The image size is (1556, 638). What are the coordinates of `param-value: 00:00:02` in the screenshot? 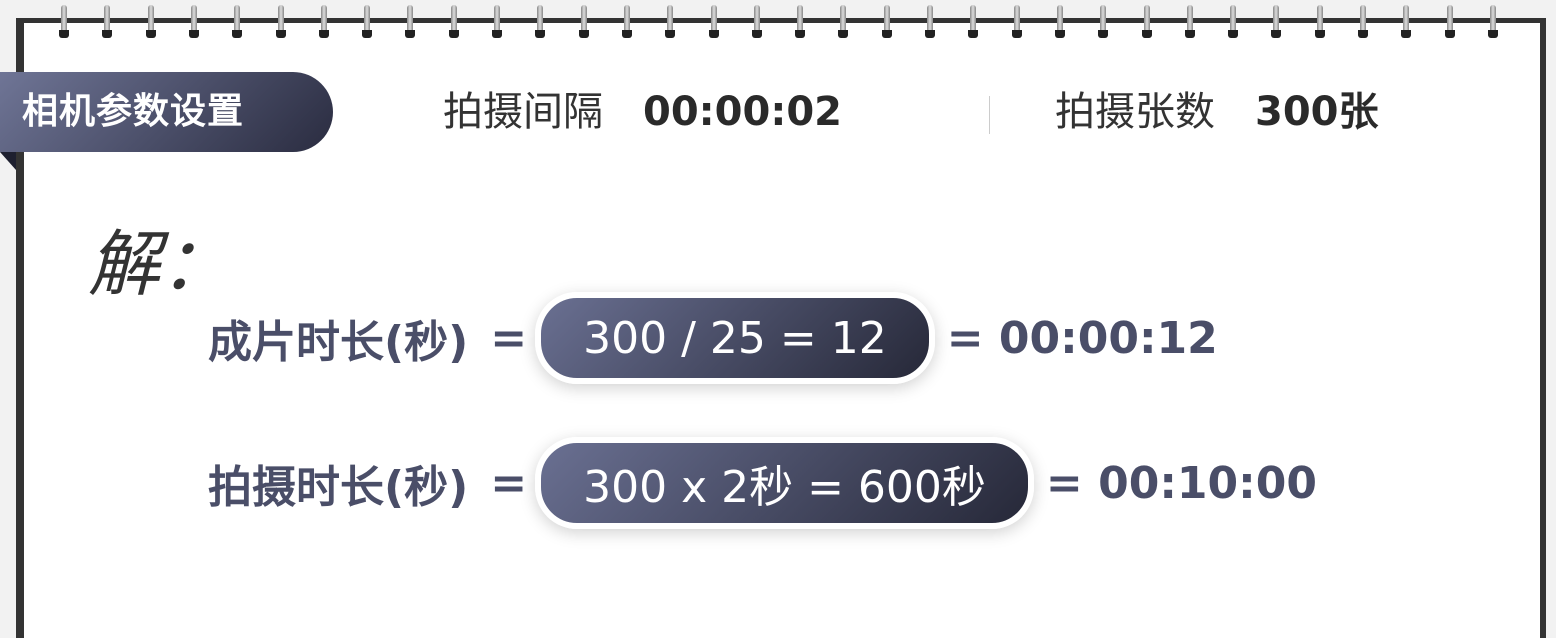 It's located at (742, 112).